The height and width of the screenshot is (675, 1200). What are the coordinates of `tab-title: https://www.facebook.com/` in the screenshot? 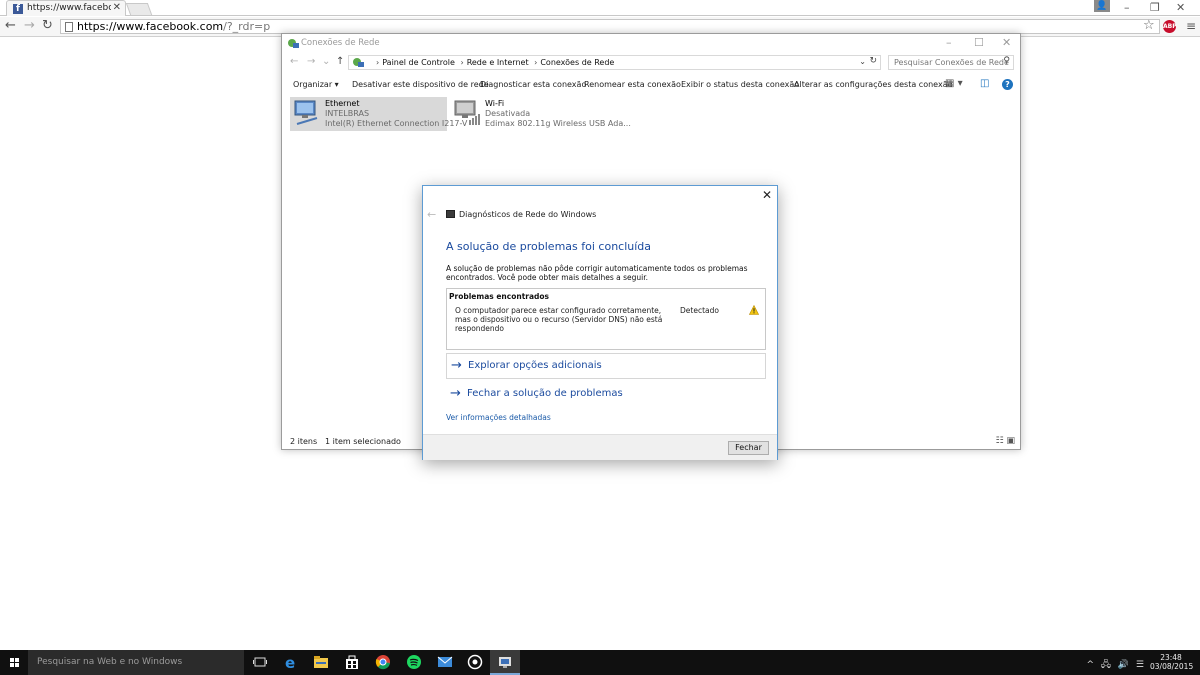 It's located at (69, 8).